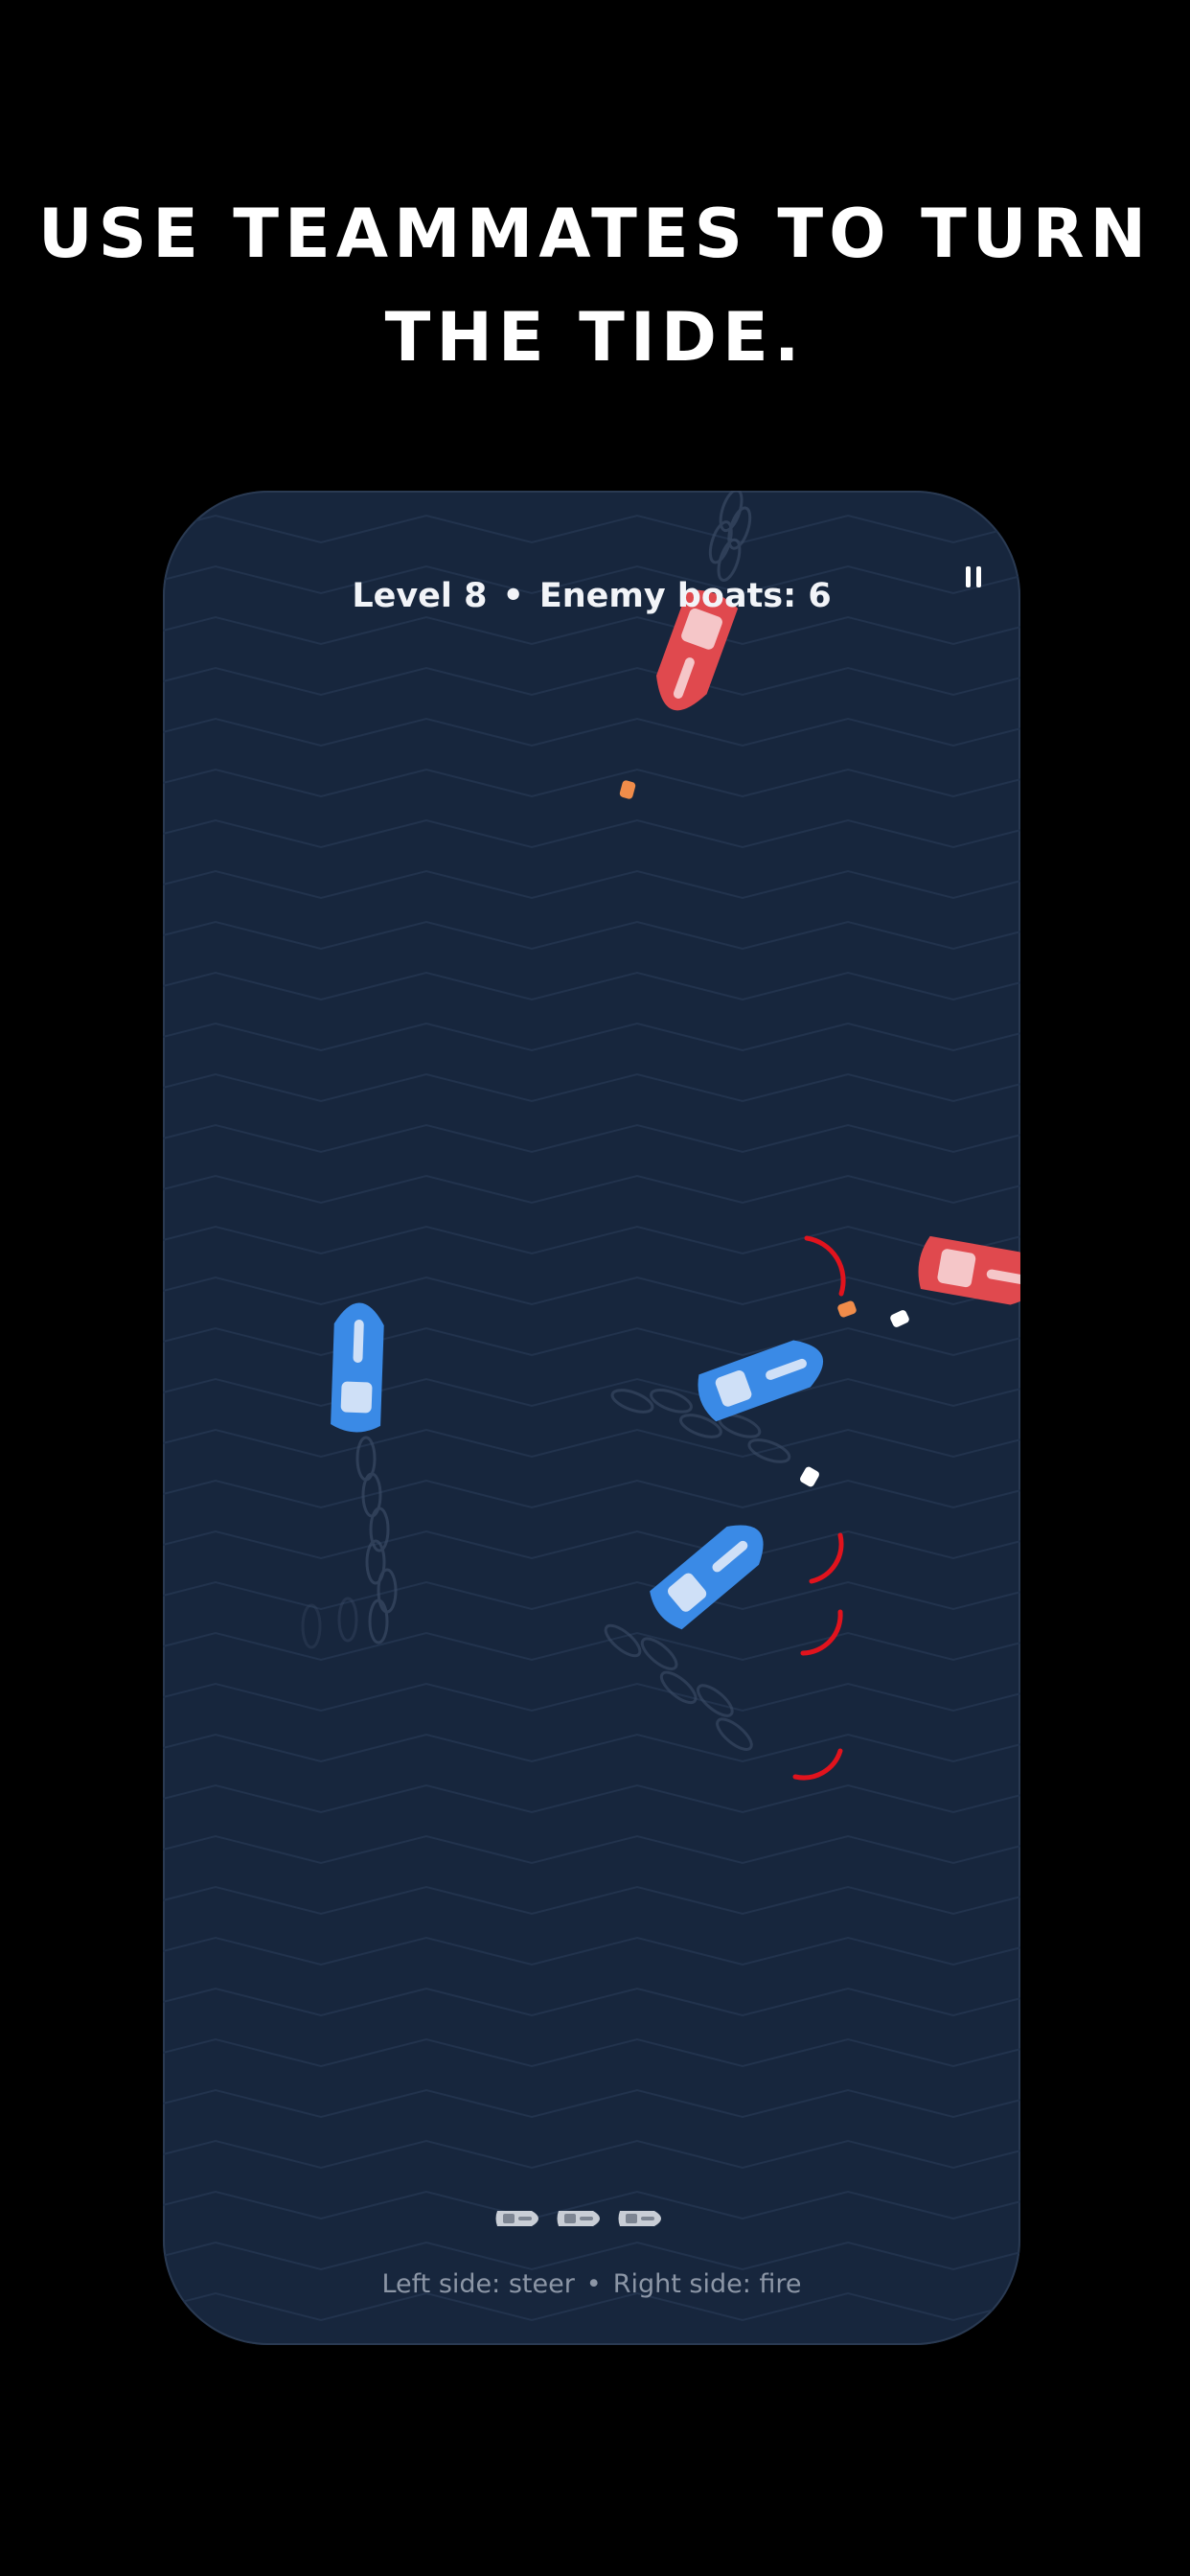 The height and width of the screenshot is (2576, 1190). I want to click on level-label: Level 8, so click(420, 596).